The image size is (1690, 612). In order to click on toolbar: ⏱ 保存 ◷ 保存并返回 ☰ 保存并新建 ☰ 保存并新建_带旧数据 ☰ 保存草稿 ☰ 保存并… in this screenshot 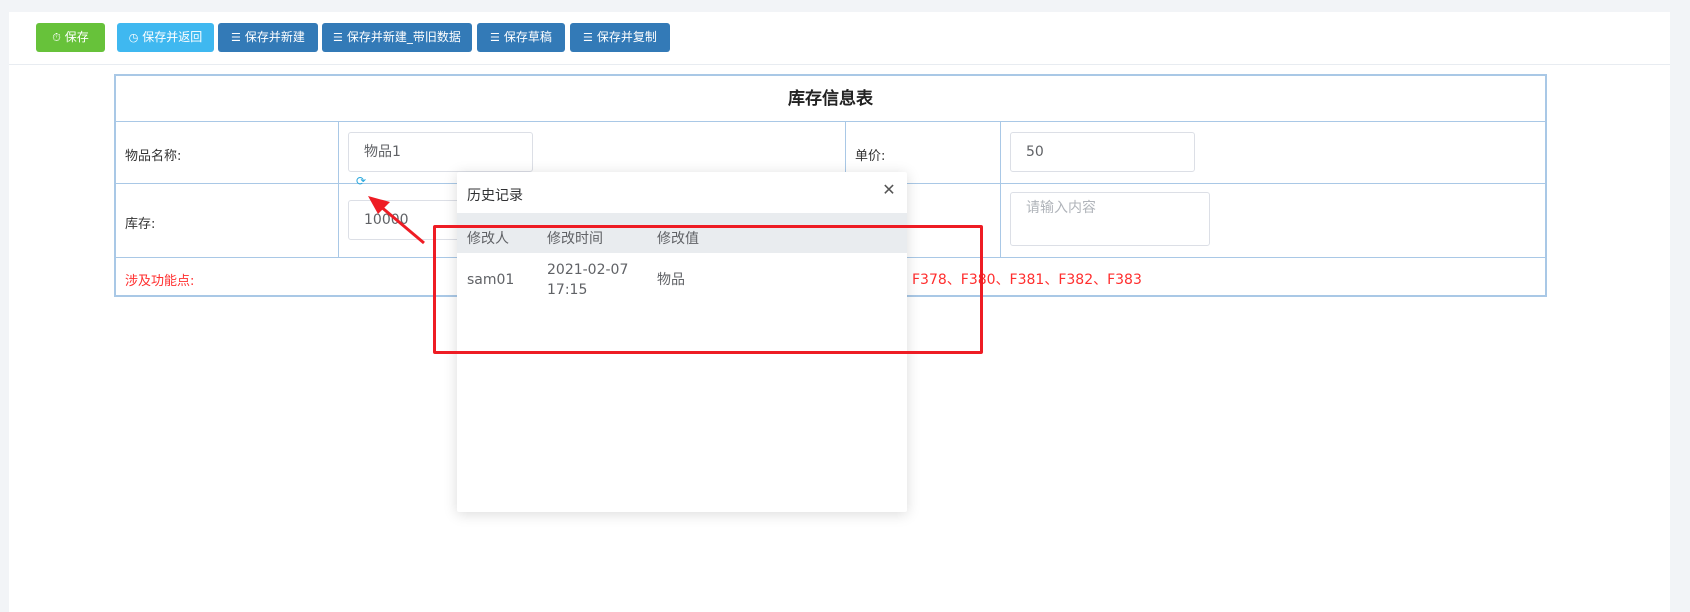, I will do `click(839, 38)`.